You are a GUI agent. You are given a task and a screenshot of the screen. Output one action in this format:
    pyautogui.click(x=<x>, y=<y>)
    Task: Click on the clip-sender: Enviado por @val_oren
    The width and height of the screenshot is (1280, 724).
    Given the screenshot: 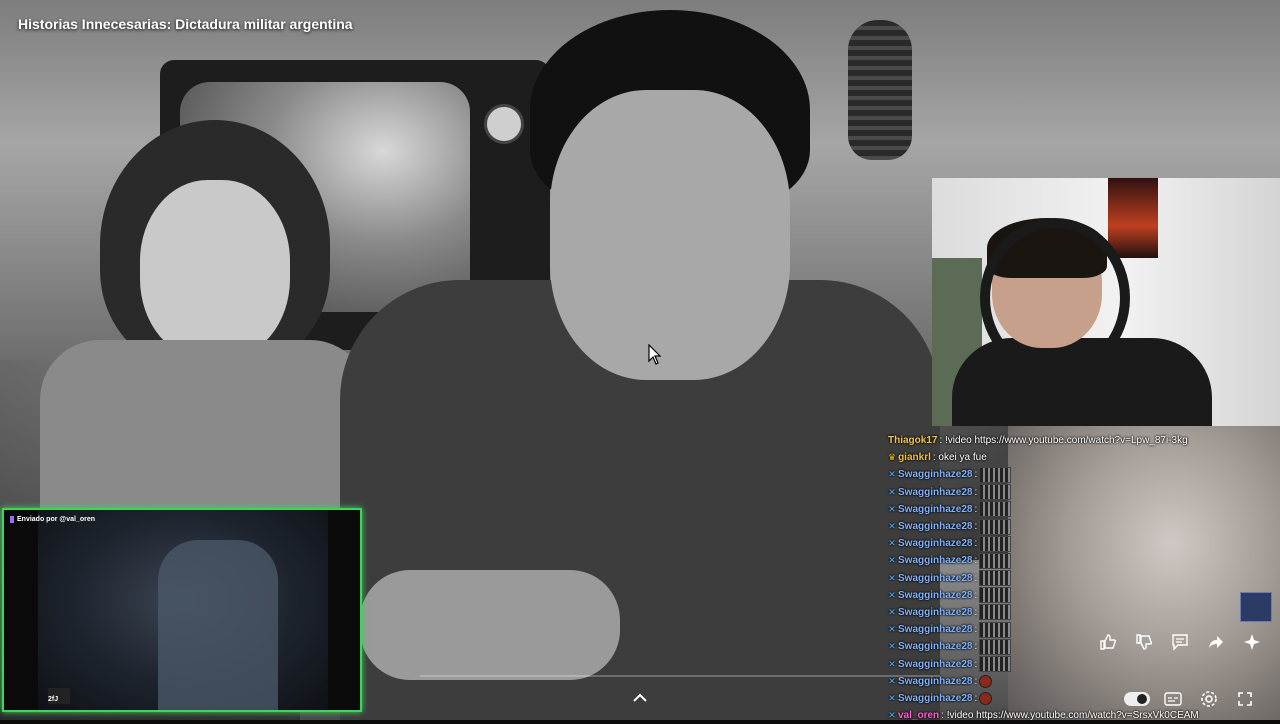 What is the action you would take?
    pyautogui.click(x=56, y=519)
    